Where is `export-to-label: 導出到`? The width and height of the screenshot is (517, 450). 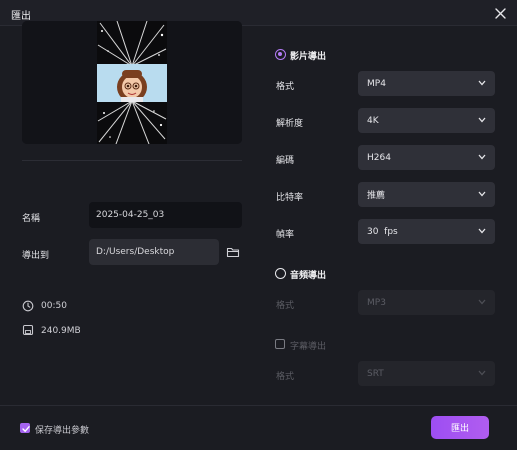
export-to-label: 導出到 is located at coordinates (36, 256).